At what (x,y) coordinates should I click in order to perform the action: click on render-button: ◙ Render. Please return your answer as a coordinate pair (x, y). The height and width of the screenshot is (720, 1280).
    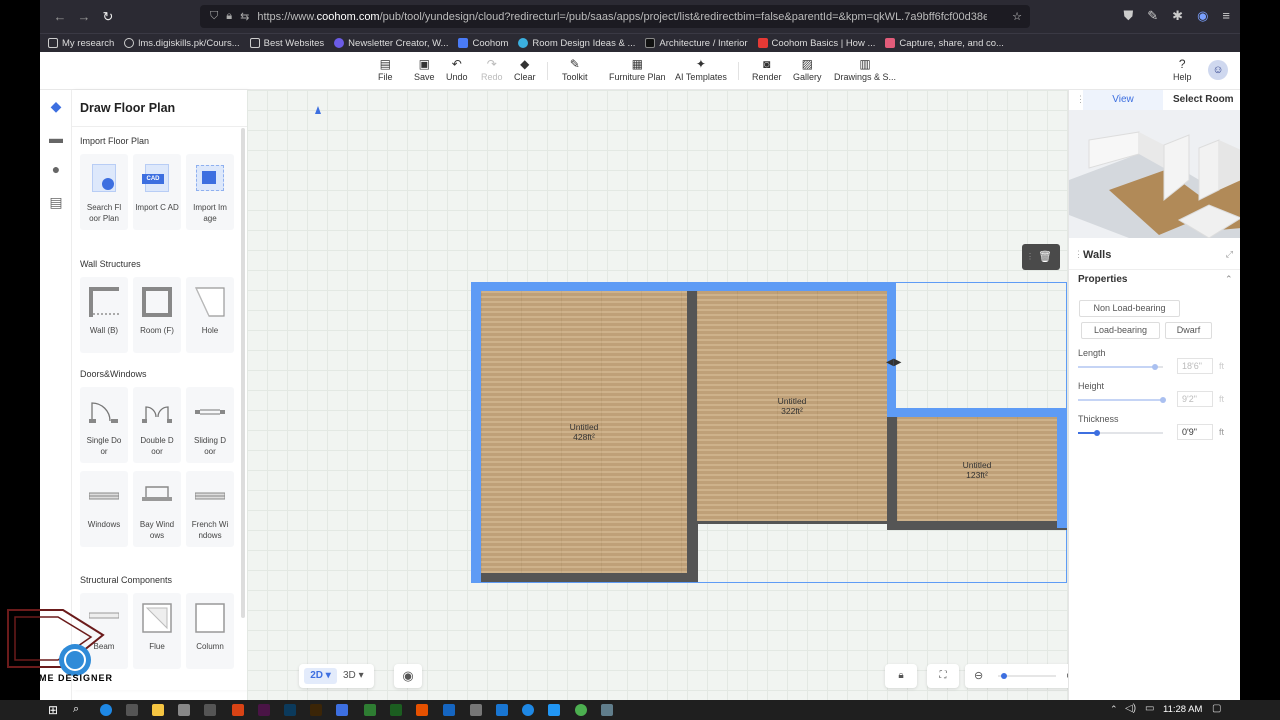
    Looking at the image, I should click on (767, 69).